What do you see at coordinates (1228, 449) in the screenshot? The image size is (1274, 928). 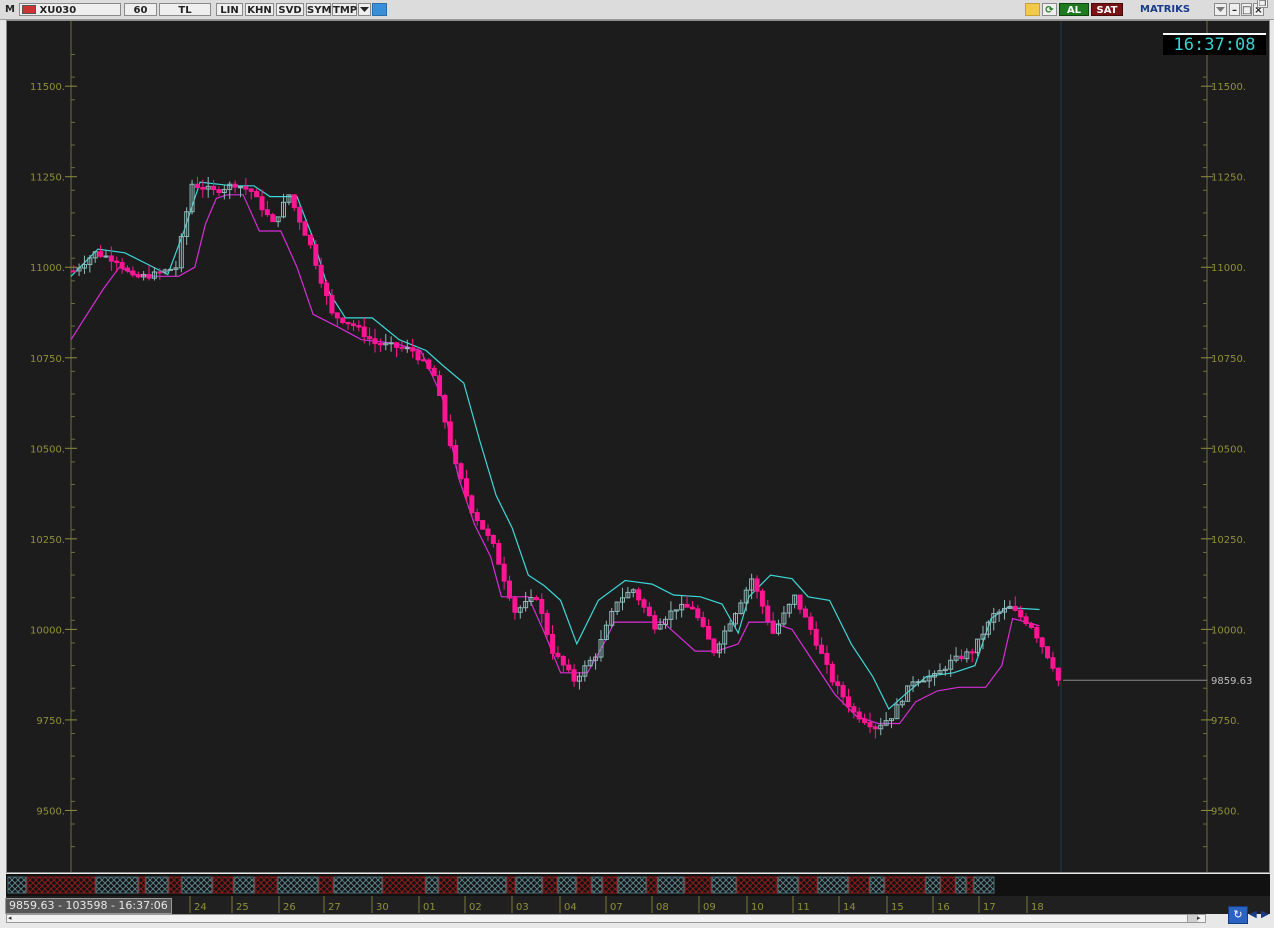 I see `y-tick-label-right: 10500.` at bounding box center [1228, 449].